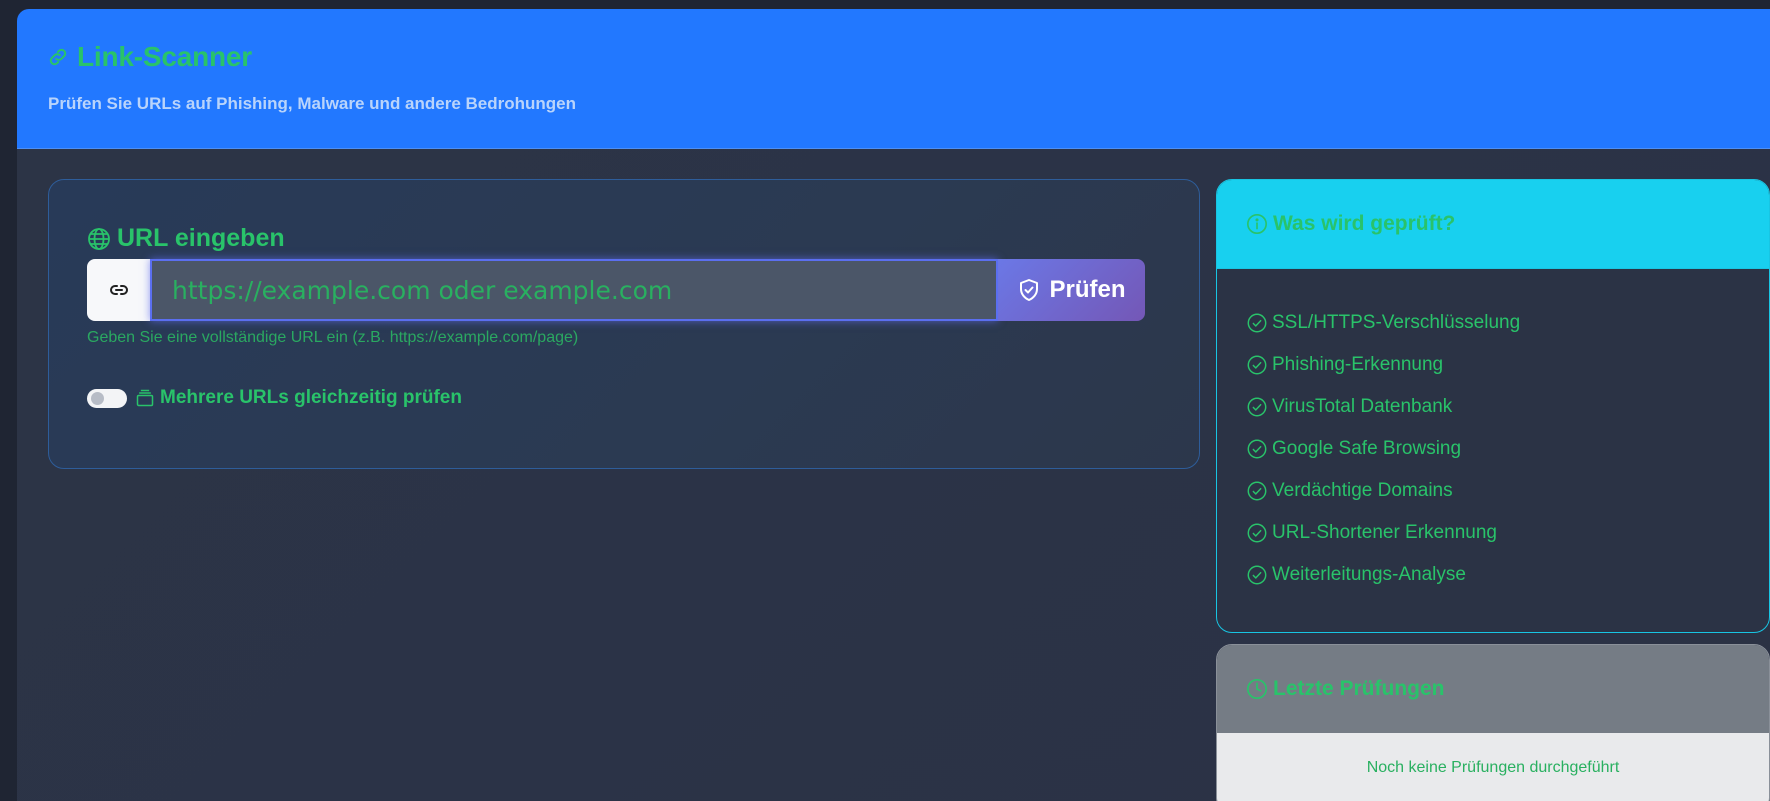 The width and height of the screenshot is (1770, 801). Describe the element at coordinates (99, 239) in the screenshot. I see `globe-icon` at that location.